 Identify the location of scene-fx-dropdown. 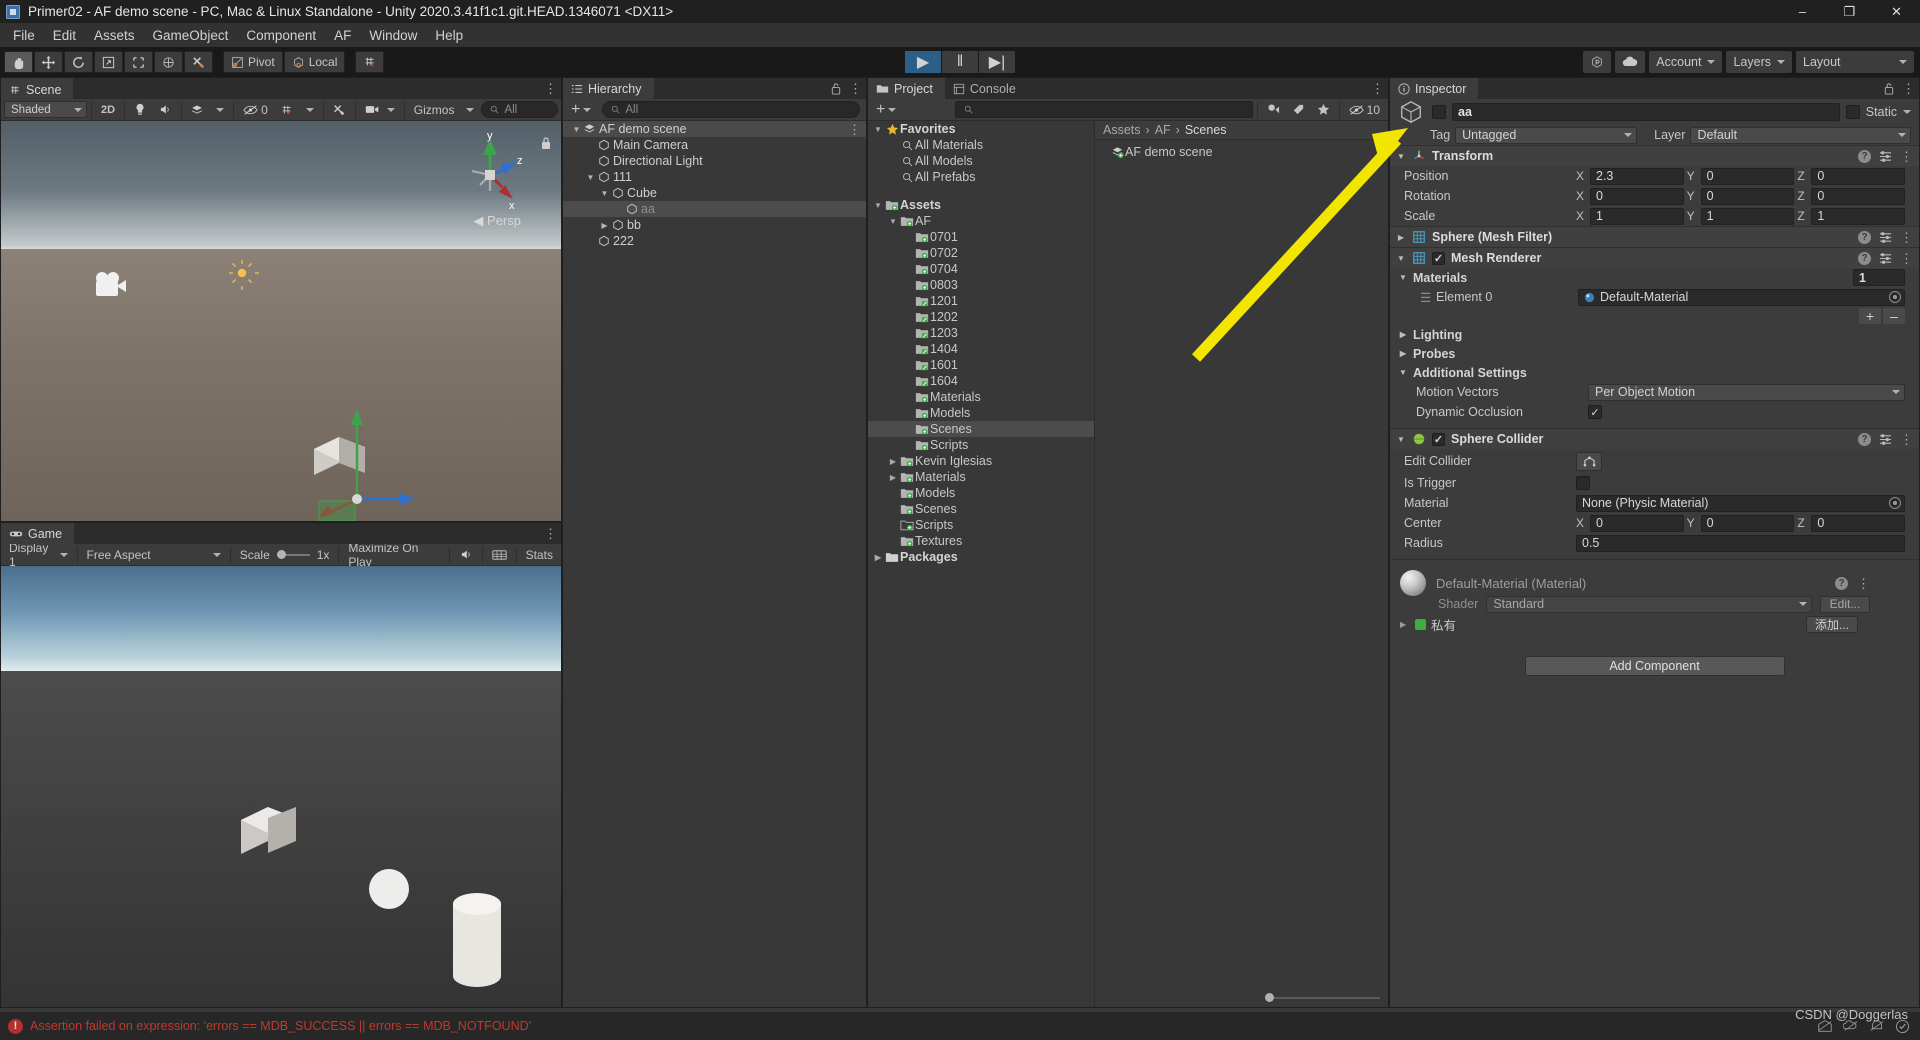
(220, 110).